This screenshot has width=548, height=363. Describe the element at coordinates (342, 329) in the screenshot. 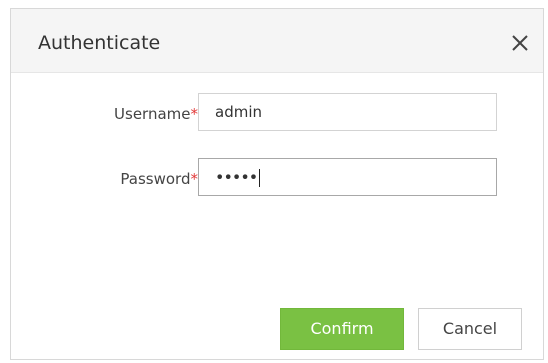

I see `confirm-button: Confirm` at that location.